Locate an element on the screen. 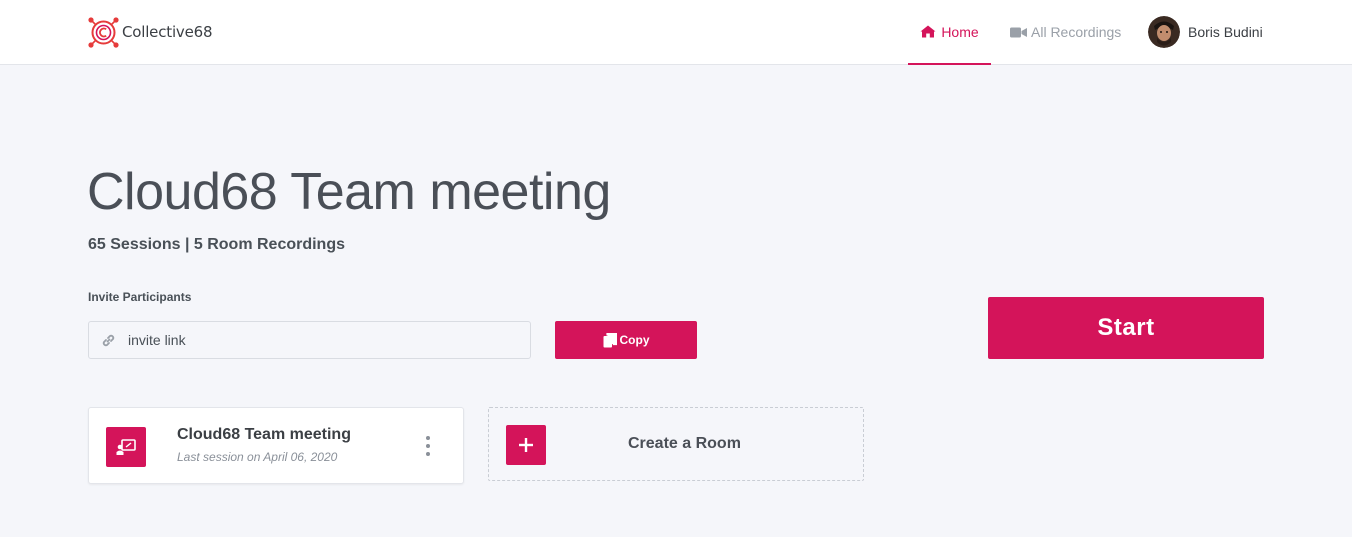 This screenshot has width=1352, height=537. nav-home-link: Home is located at coordinates (949, 32).